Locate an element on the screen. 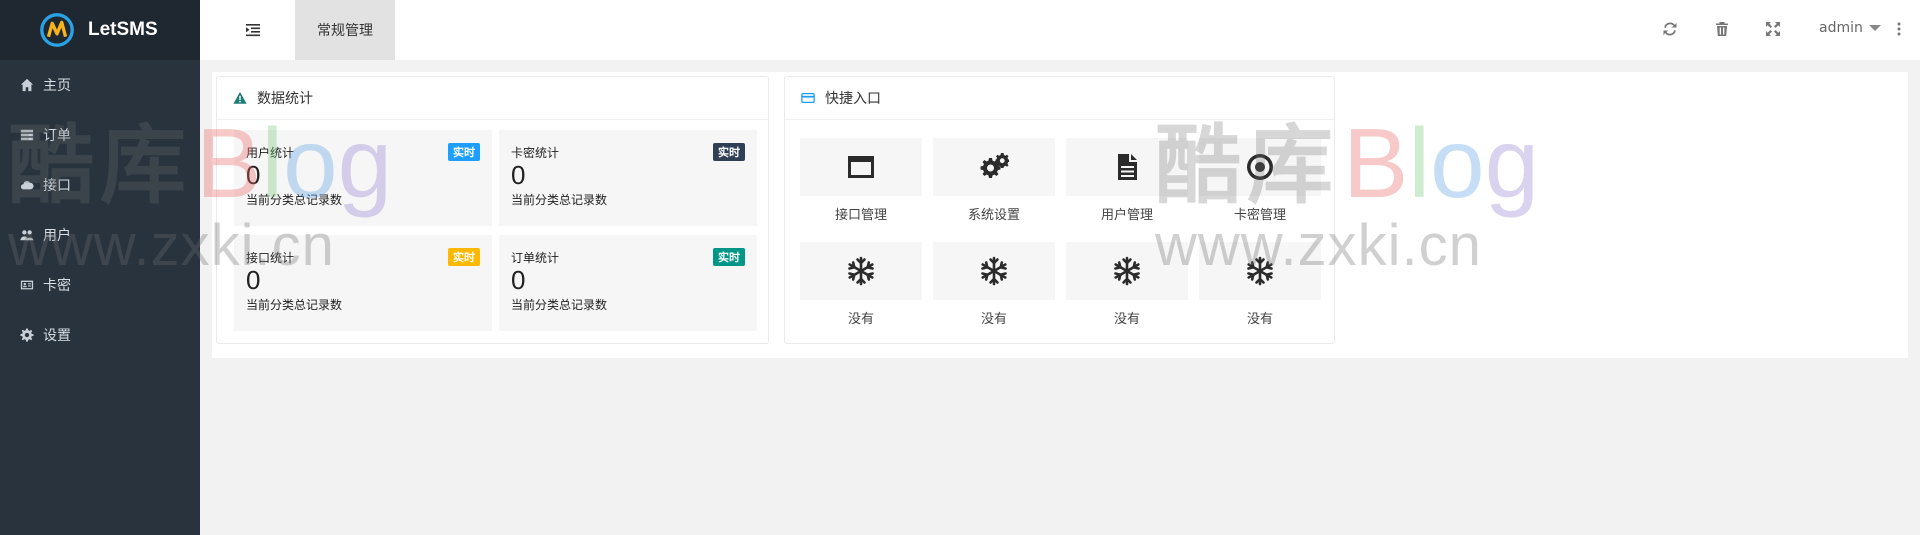 The image size is (1920, 535). stat-title: 卡密统计 is located at coordinates (535, 153).